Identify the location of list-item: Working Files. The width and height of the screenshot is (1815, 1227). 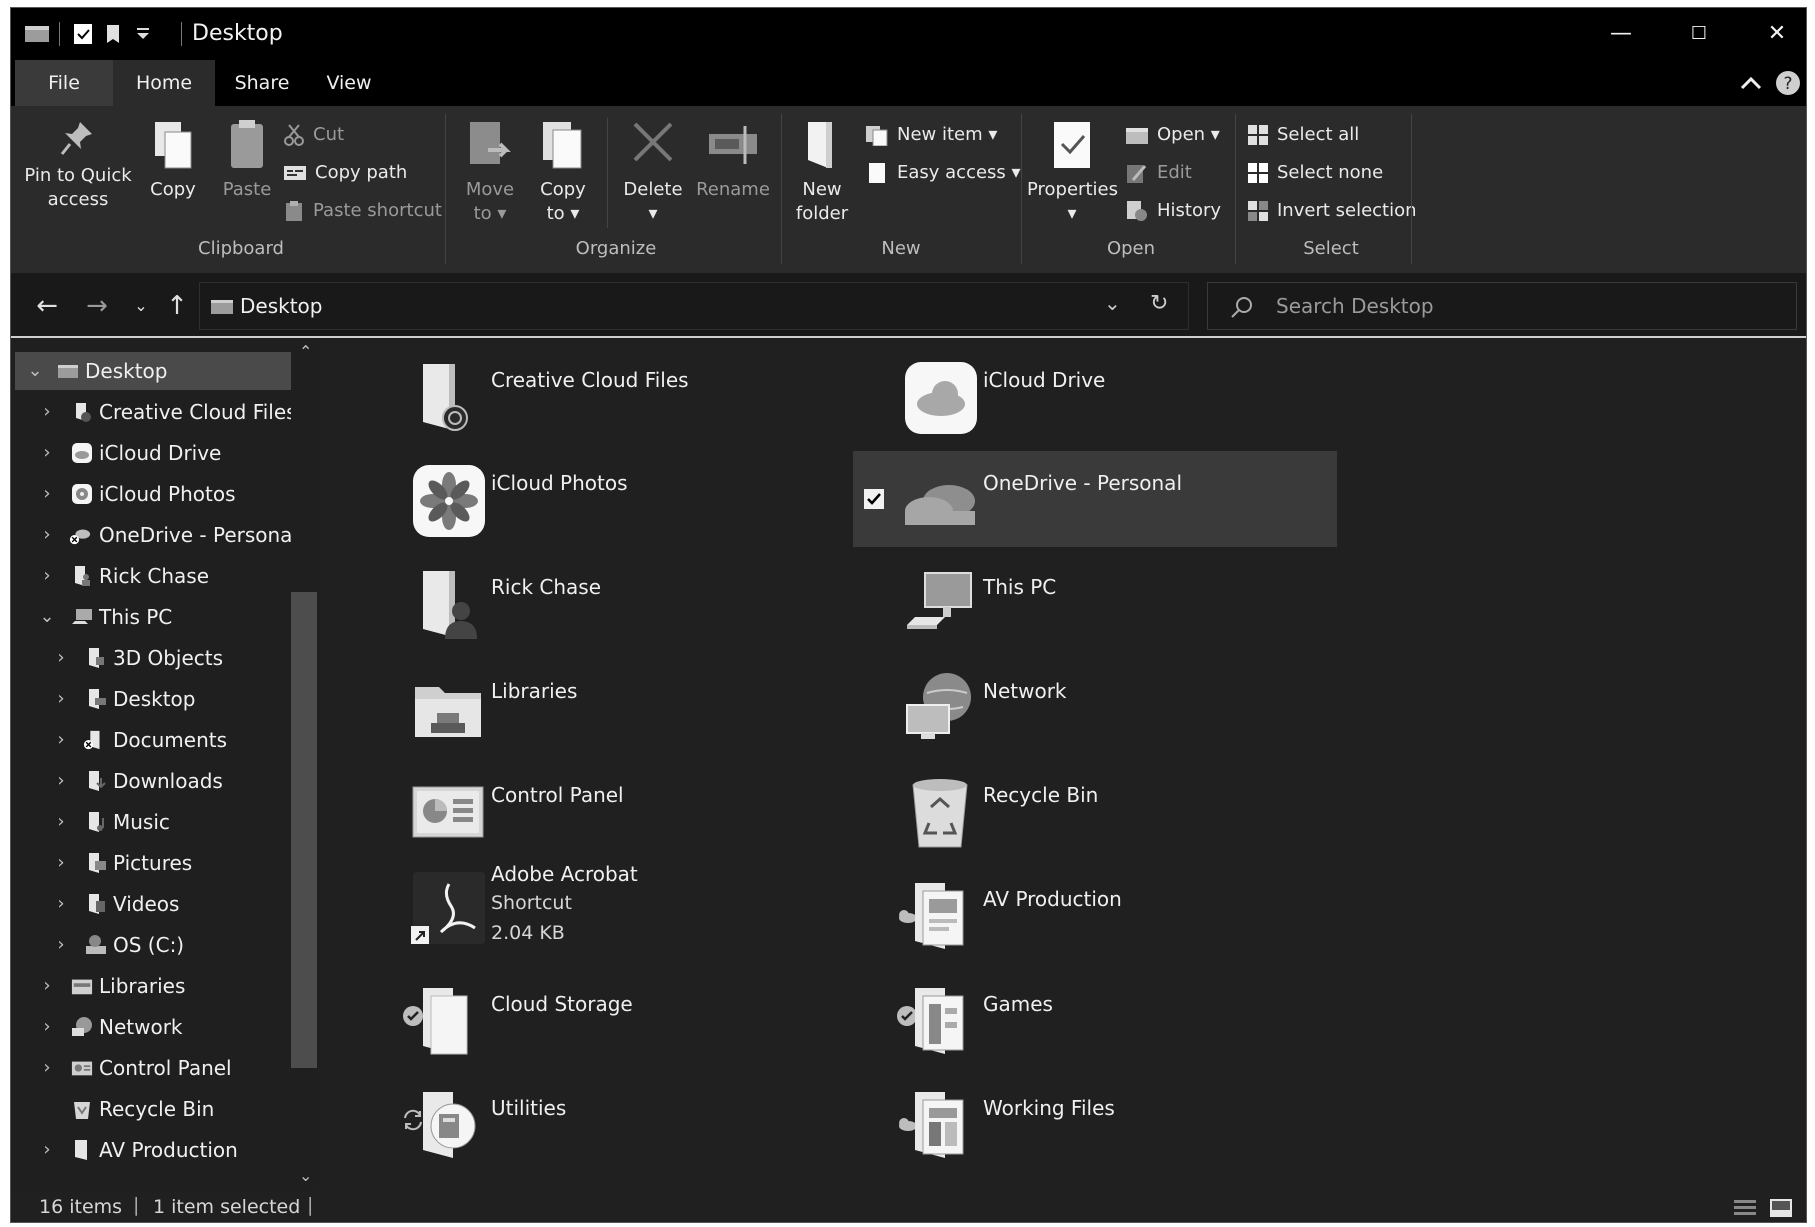
(1132, 1125).